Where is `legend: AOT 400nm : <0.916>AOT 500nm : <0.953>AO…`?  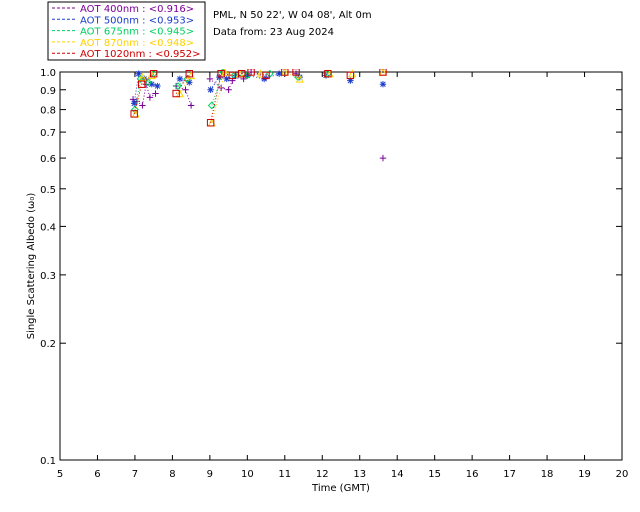 legend: AOT 400nm : <0.916>AOT 500nm : <0.953>AO… is located at coordinates (126, 31).